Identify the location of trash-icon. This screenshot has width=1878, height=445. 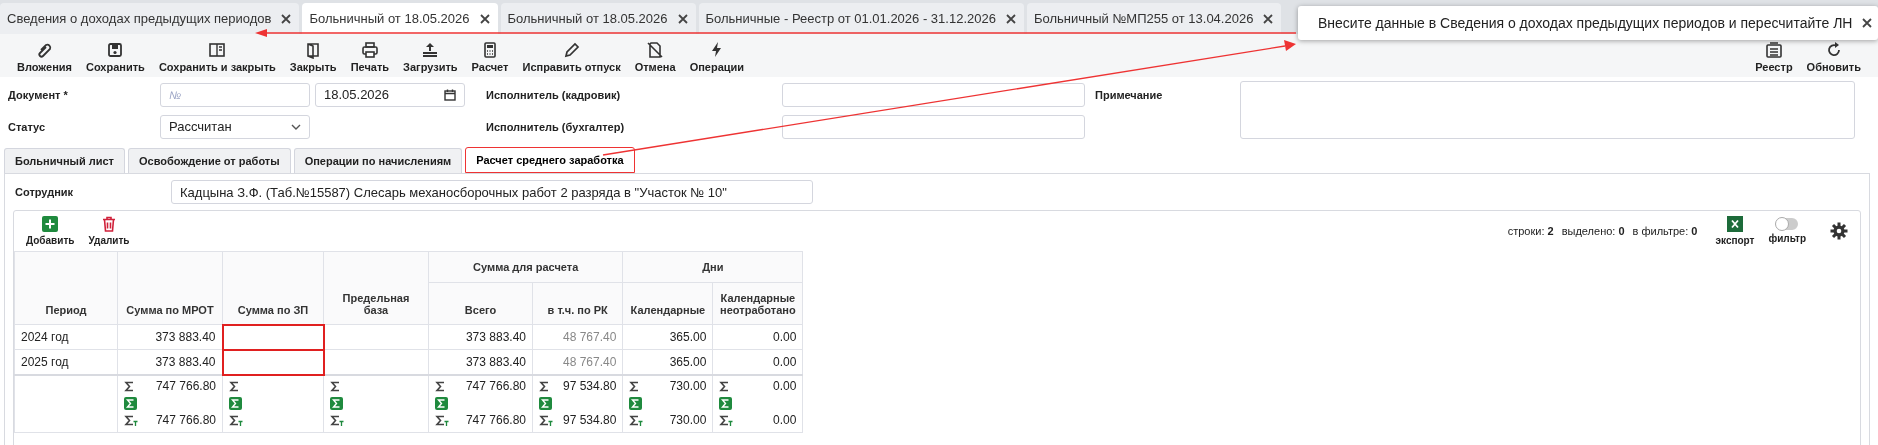
(108, 224).